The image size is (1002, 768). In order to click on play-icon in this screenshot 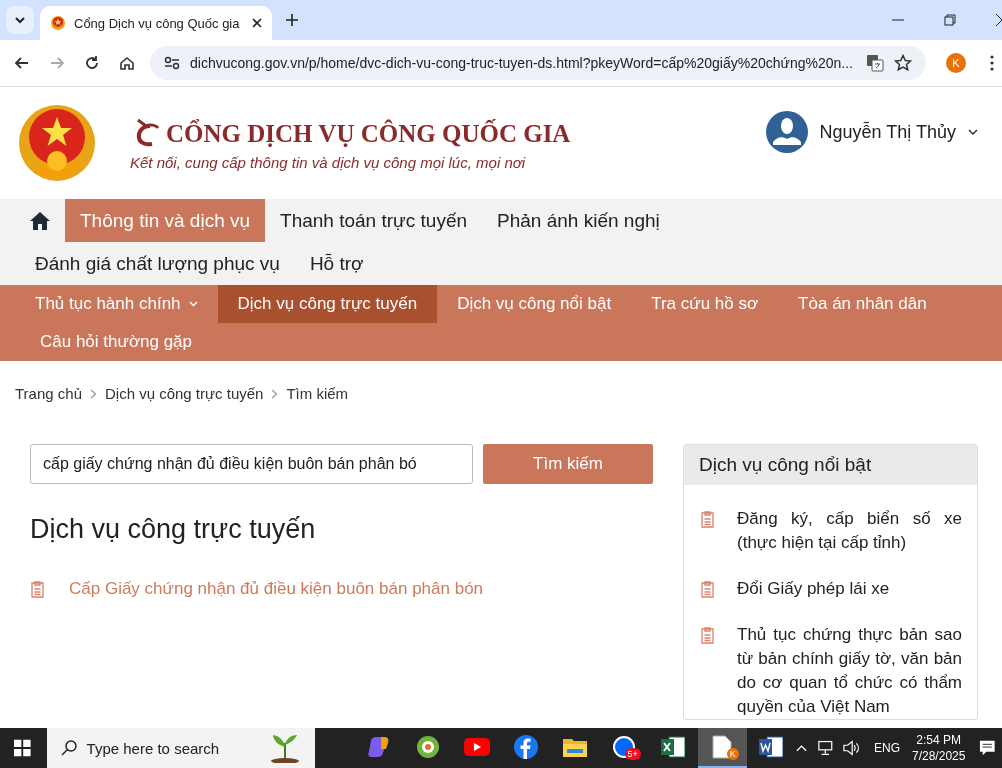, I will do `click(477, 747)`.